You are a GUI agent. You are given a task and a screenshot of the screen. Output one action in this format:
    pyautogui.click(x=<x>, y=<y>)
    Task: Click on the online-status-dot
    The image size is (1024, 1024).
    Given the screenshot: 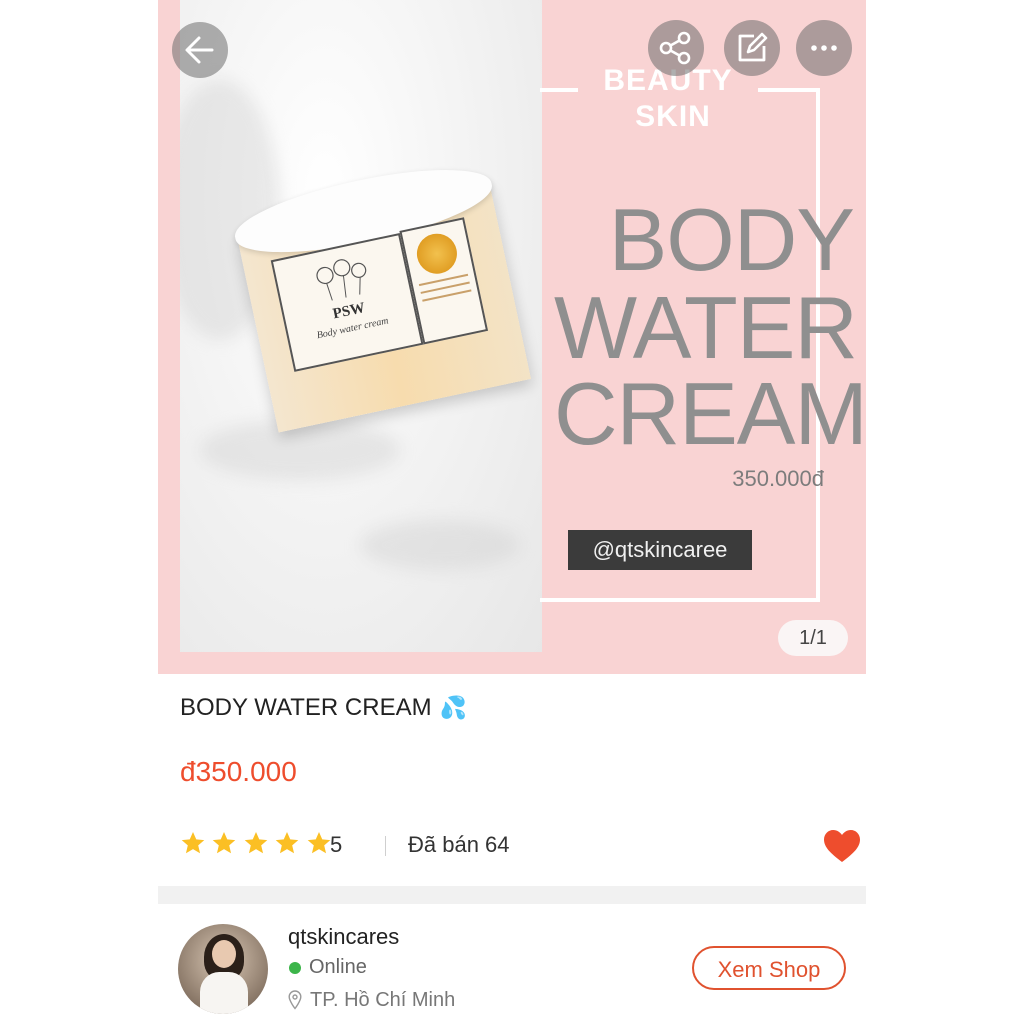 What is the action you would take?
    pyautogui.click(x=295, y=968)
    